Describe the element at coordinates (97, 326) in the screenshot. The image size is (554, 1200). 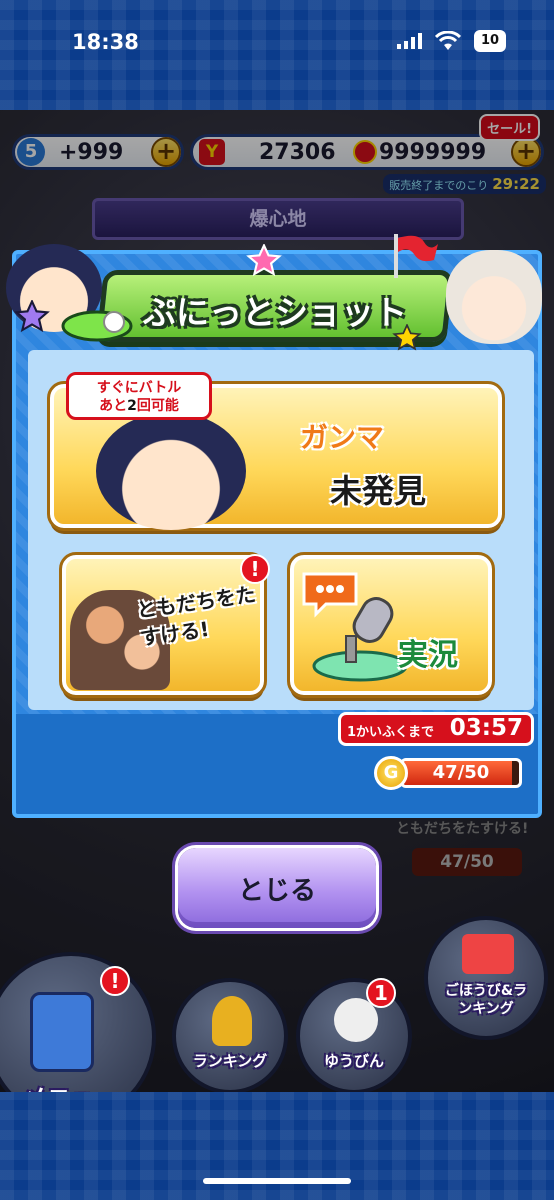
I see `ball-icon` at that location.